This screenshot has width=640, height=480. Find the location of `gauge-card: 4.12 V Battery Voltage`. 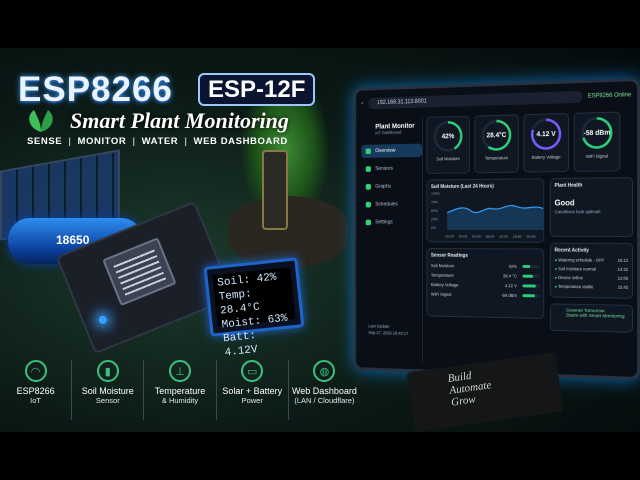

gauge-card: 4.12 V Battery Voltage is located at coordinates (545, 143).